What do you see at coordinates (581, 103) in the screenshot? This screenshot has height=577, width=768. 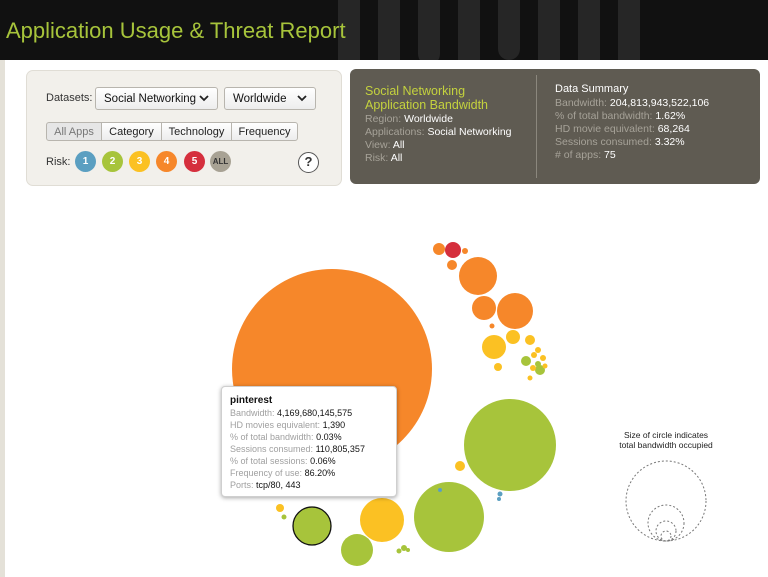 I see `row-key: Bandwidth:` at bounding box center [581, 103].